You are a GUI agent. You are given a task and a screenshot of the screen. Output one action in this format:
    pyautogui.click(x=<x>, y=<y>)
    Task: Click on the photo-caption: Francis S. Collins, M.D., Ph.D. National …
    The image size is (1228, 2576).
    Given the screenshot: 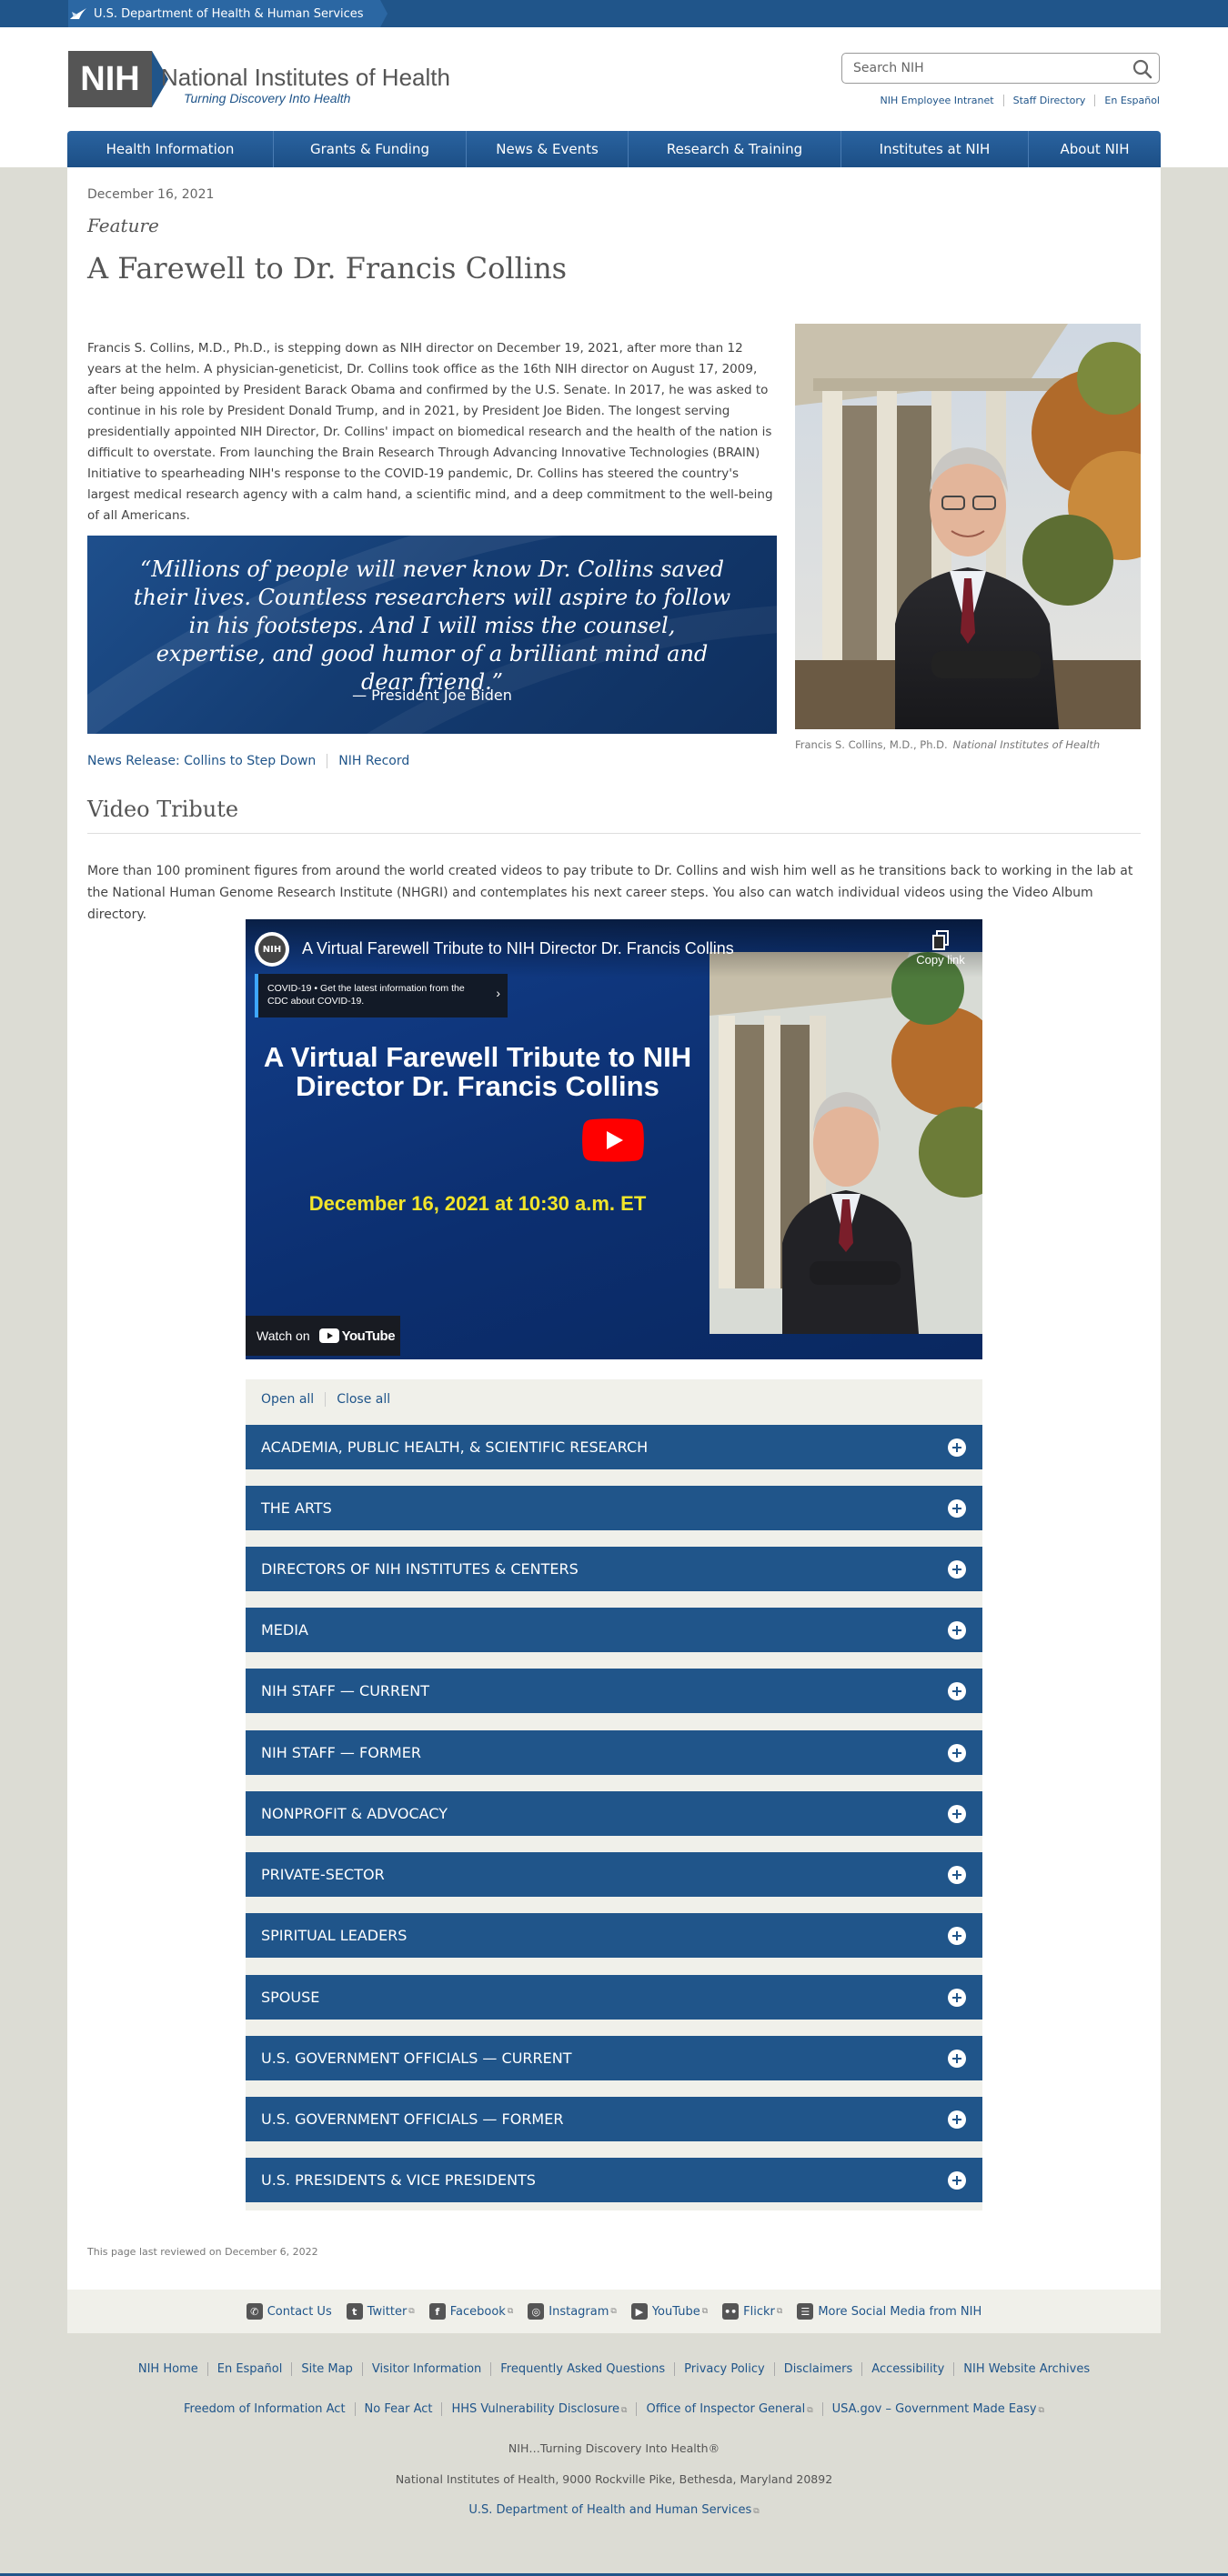 What is the action you would take?
    pyautogui.click(x=948, y=745)
    